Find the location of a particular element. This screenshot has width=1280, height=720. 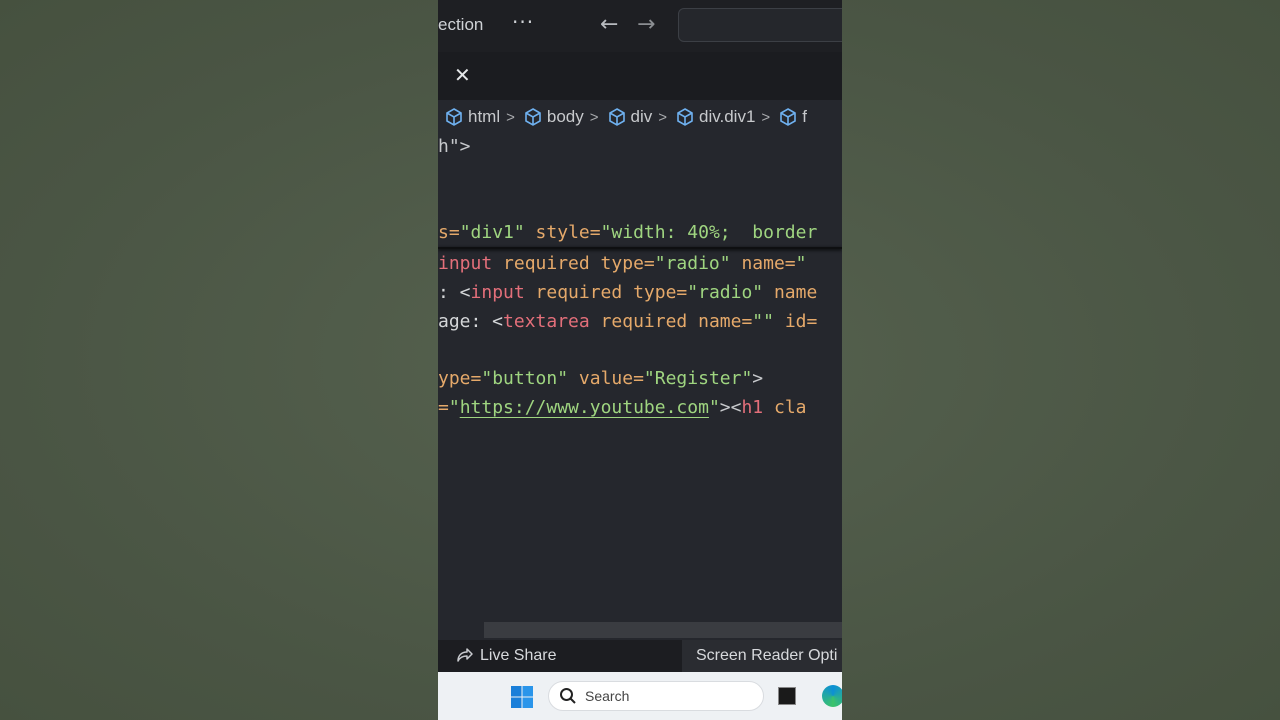

back-arrow-icon: ← is located at coordinates (609, 24).